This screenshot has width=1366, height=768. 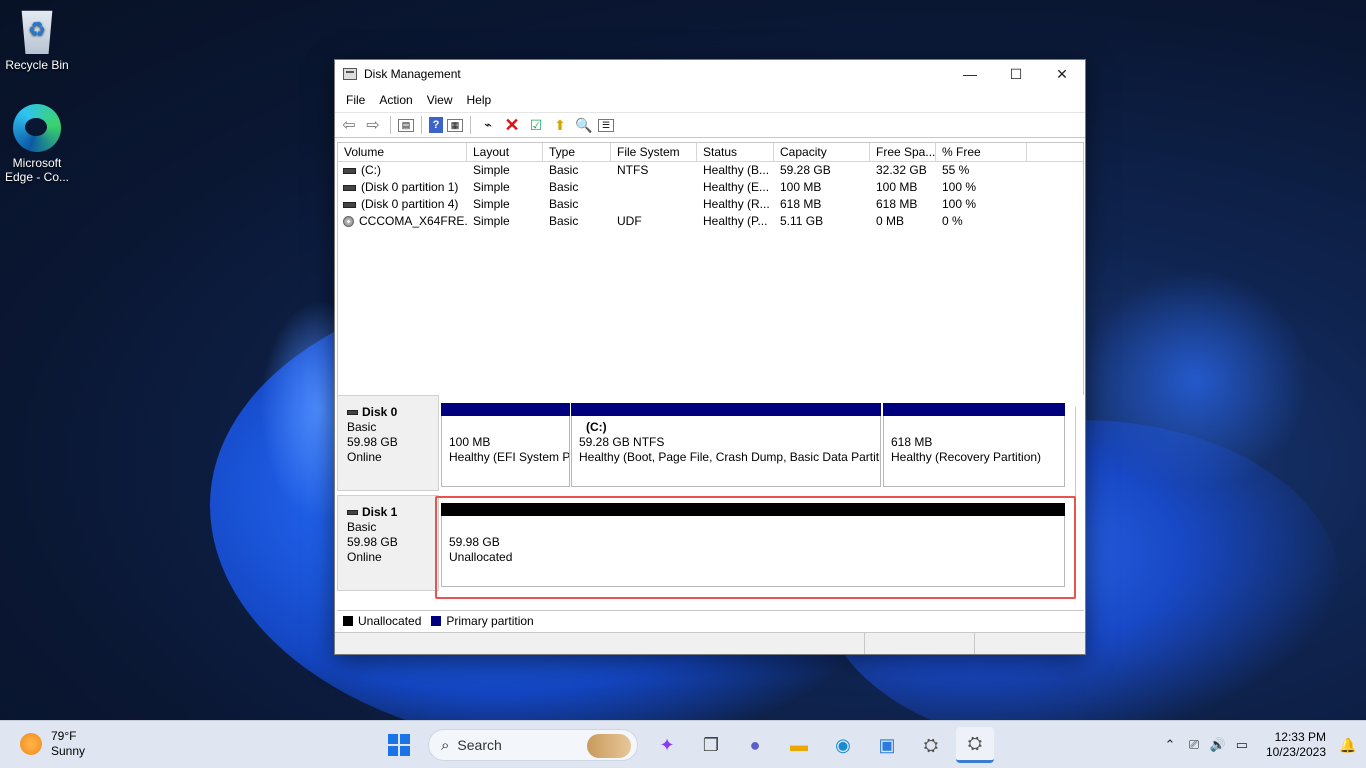 I want to click on desktop-icon-recycle-bin: ♻ Recycle Bin, so click(x=37, y=39).